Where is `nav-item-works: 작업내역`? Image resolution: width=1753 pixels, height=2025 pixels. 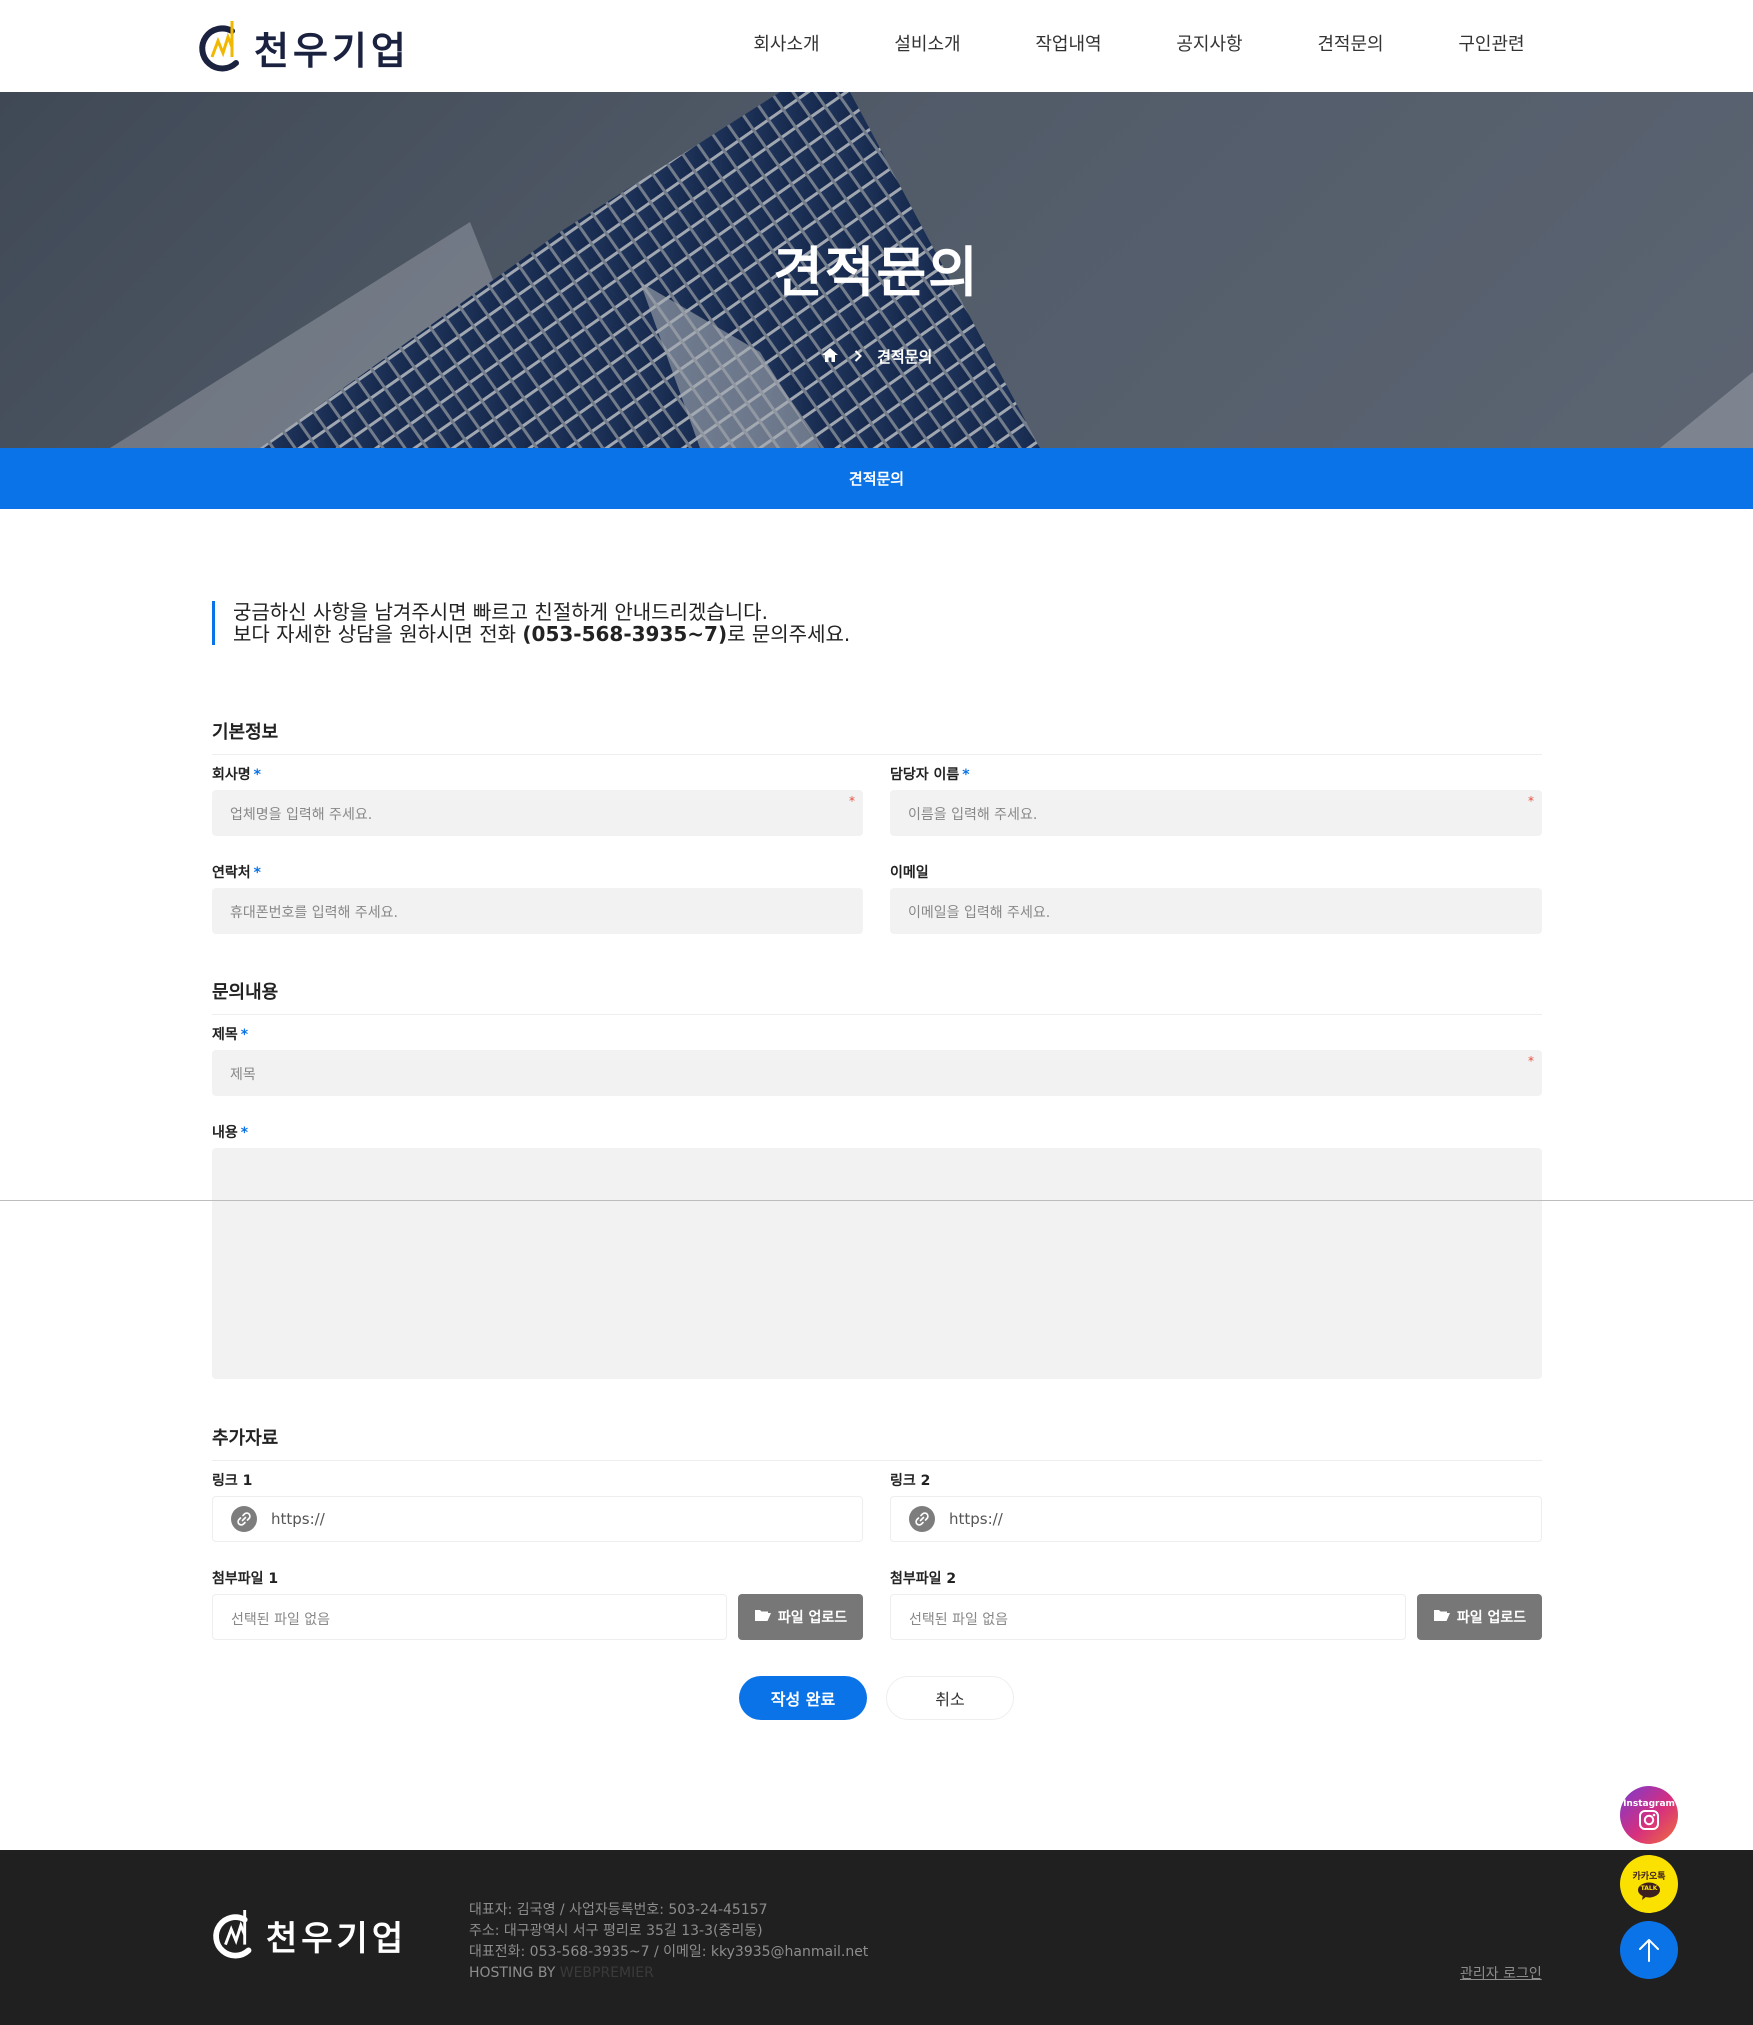
nav-item-works: 작업내역 is located at coordinates (1068, 43).